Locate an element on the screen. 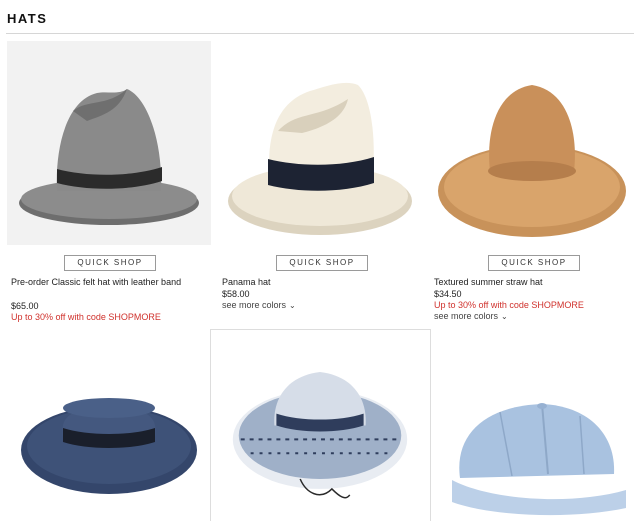 The image size is (640, 521). section-title: HATS is located at coordinates (27, 18).